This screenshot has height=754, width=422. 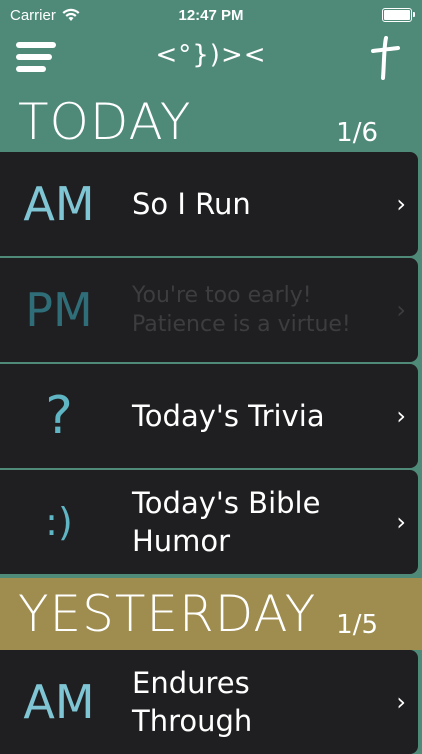 I want to click on battery-icon, so click(x=398, y=15).